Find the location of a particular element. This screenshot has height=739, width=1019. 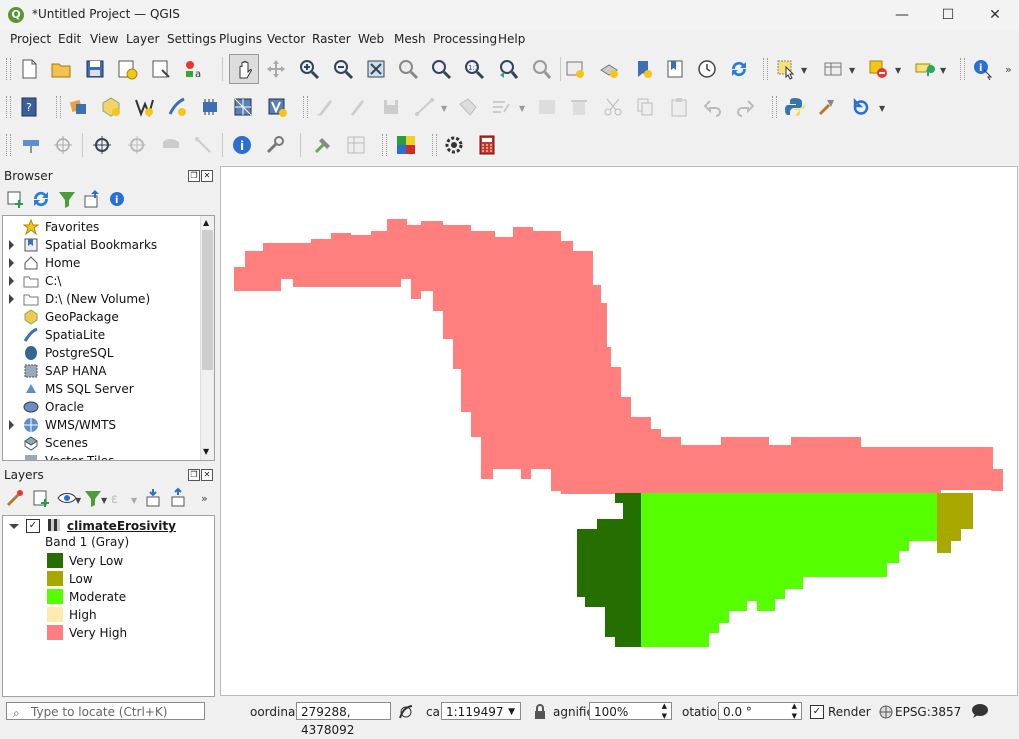

browser-item: Scenes is located at coordinates (108, 443).